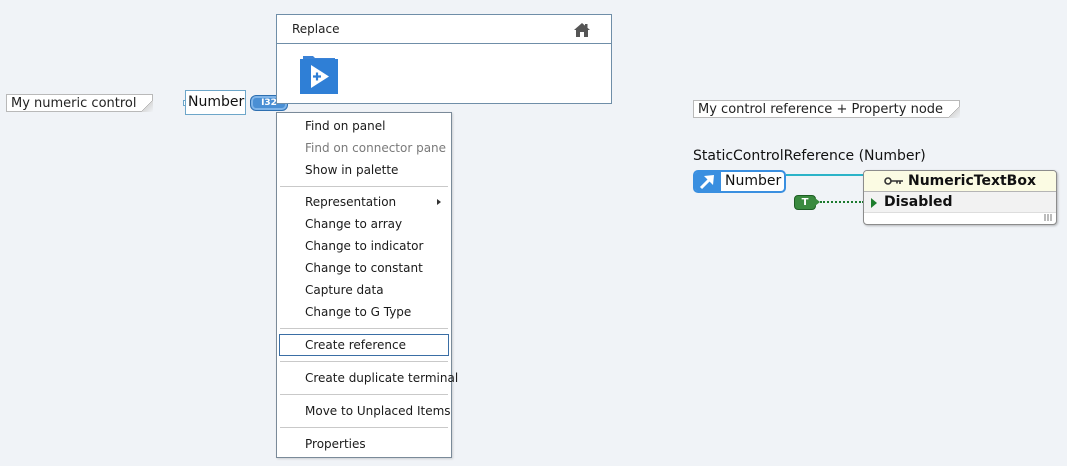 This screenshot has width=1067, height=466. Describe the element at coordinates (1048, 217) in the screenshot. I see `resize-grip-icon` at that location.